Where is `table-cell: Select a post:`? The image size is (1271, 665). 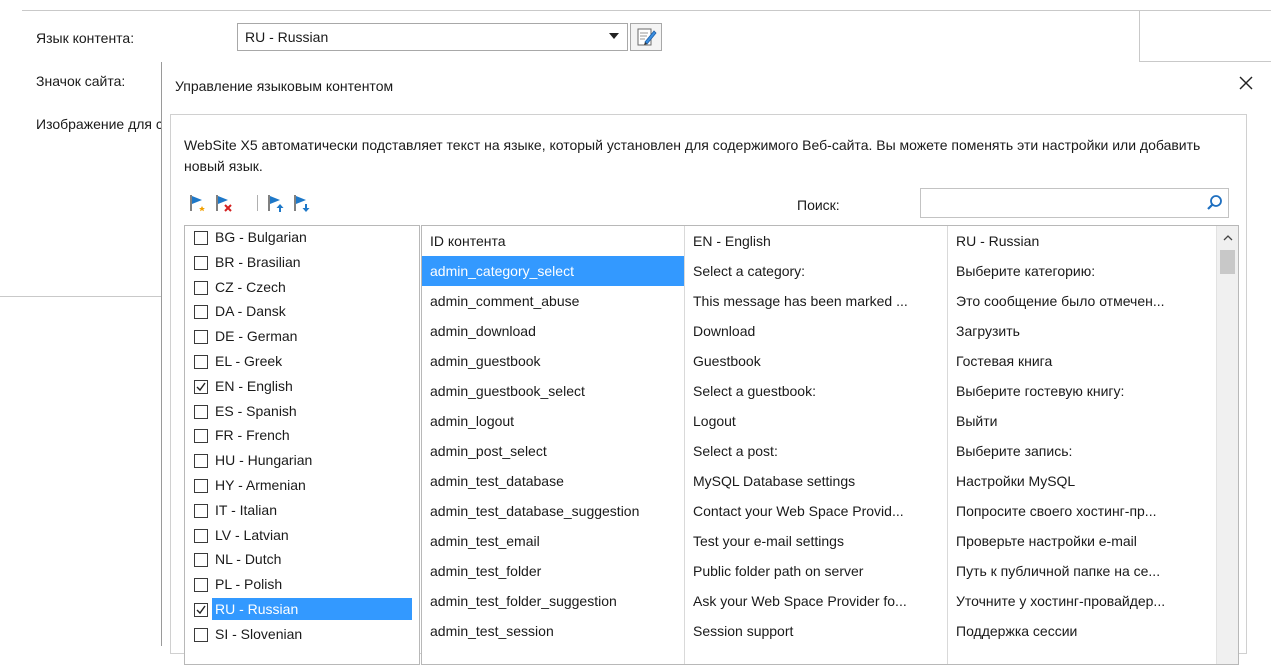 table-cell: Select a post: is located at coordinates (735, 451).